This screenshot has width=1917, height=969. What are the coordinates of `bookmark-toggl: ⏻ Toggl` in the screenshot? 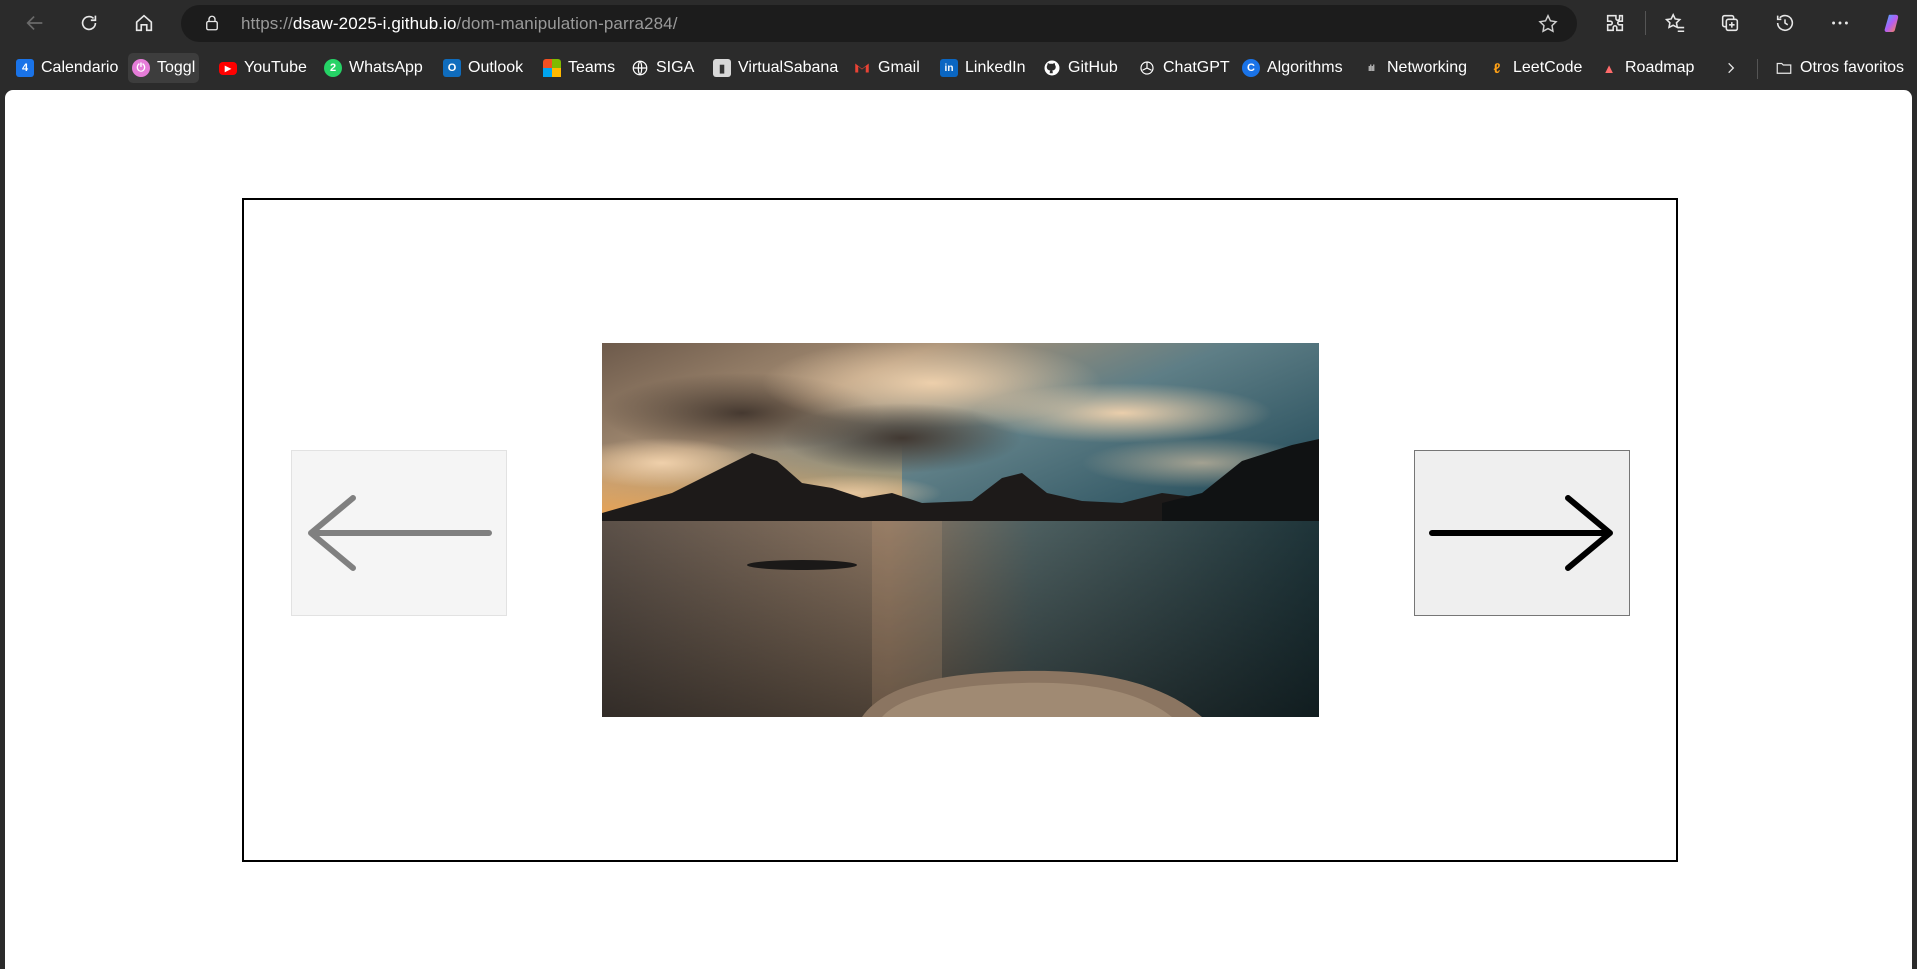 It's located at (164, 68).